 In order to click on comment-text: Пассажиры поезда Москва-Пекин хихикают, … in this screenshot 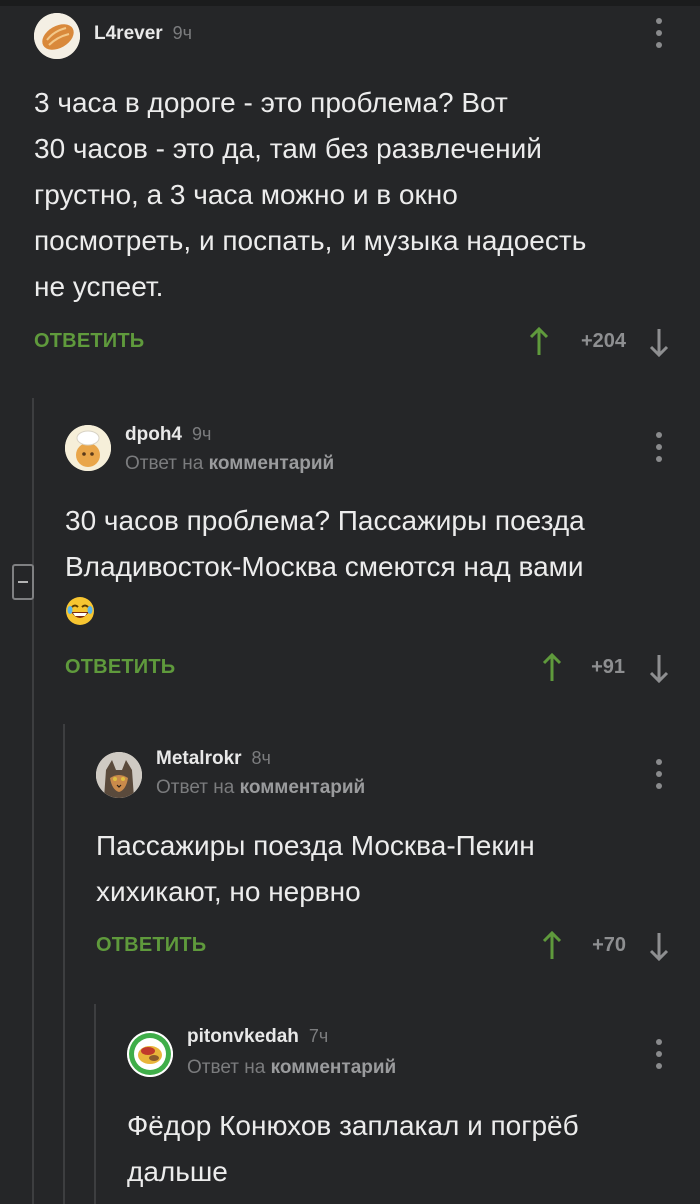, I will do `click(315, 868)`.